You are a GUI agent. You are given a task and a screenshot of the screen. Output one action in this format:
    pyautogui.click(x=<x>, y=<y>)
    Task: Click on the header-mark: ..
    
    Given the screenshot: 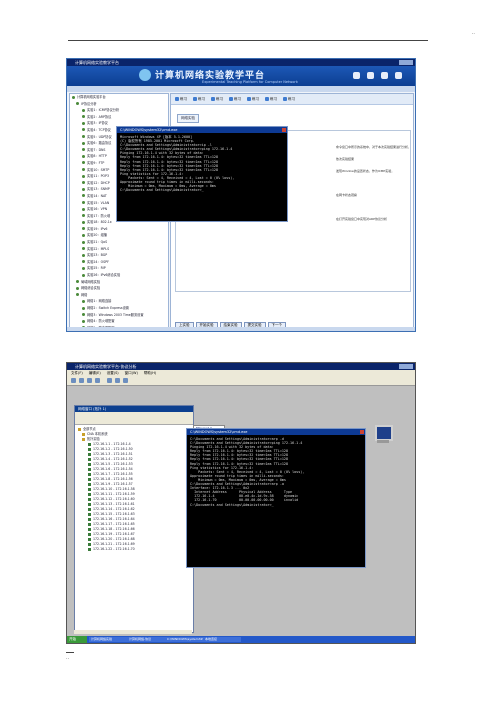 What is the action you would take?
    pyautogui.click(x=473, y=33)
    